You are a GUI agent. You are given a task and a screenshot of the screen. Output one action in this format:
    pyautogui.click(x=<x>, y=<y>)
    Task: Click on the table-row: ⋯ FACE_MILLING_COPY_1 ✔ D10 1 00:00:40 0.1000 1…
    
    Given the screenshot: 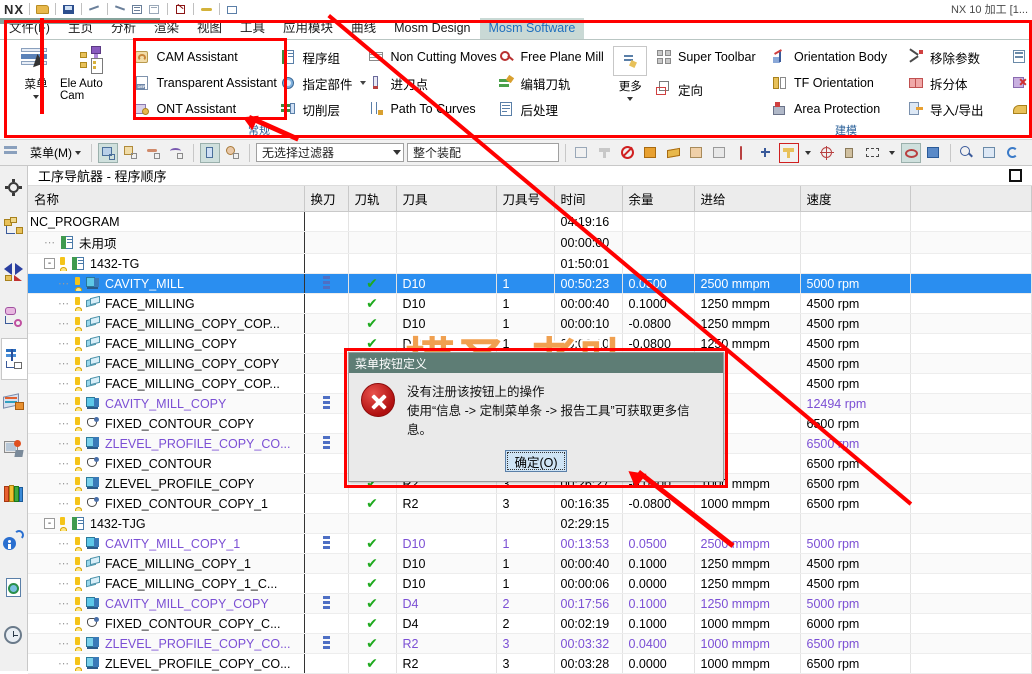 What is the action you would take?
    pyautogui.click(x=530, y=563)
    